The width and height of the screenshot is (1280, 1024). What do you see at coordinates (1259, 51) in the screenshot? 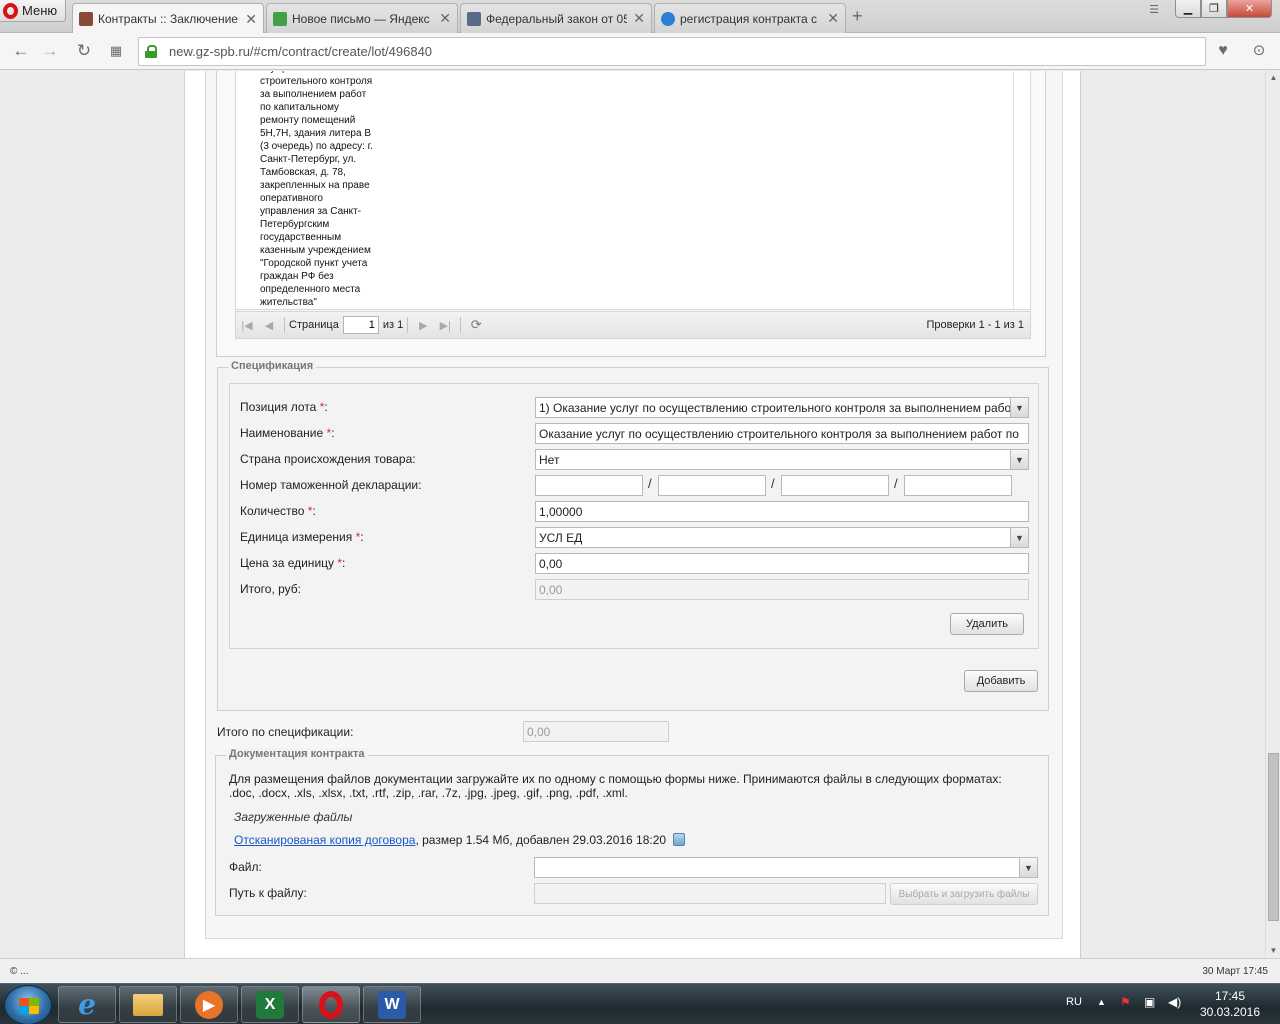
I see `downloads-icon: ⊙` at bounding box center [1259, 51].